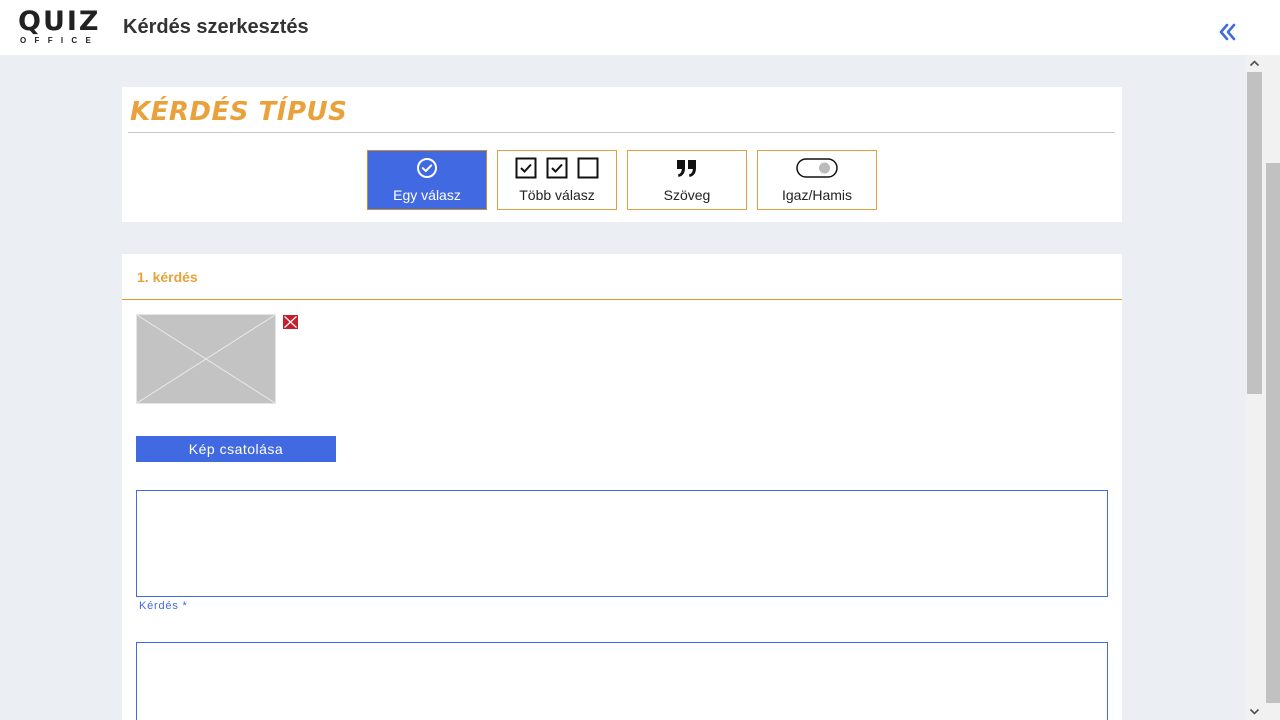 The image size is (1280, 720). What do you see at coordinates (1254, 63) in the screenshot?
I see `scroll-up-arrow-icon` at bounding box center [1254, 63].